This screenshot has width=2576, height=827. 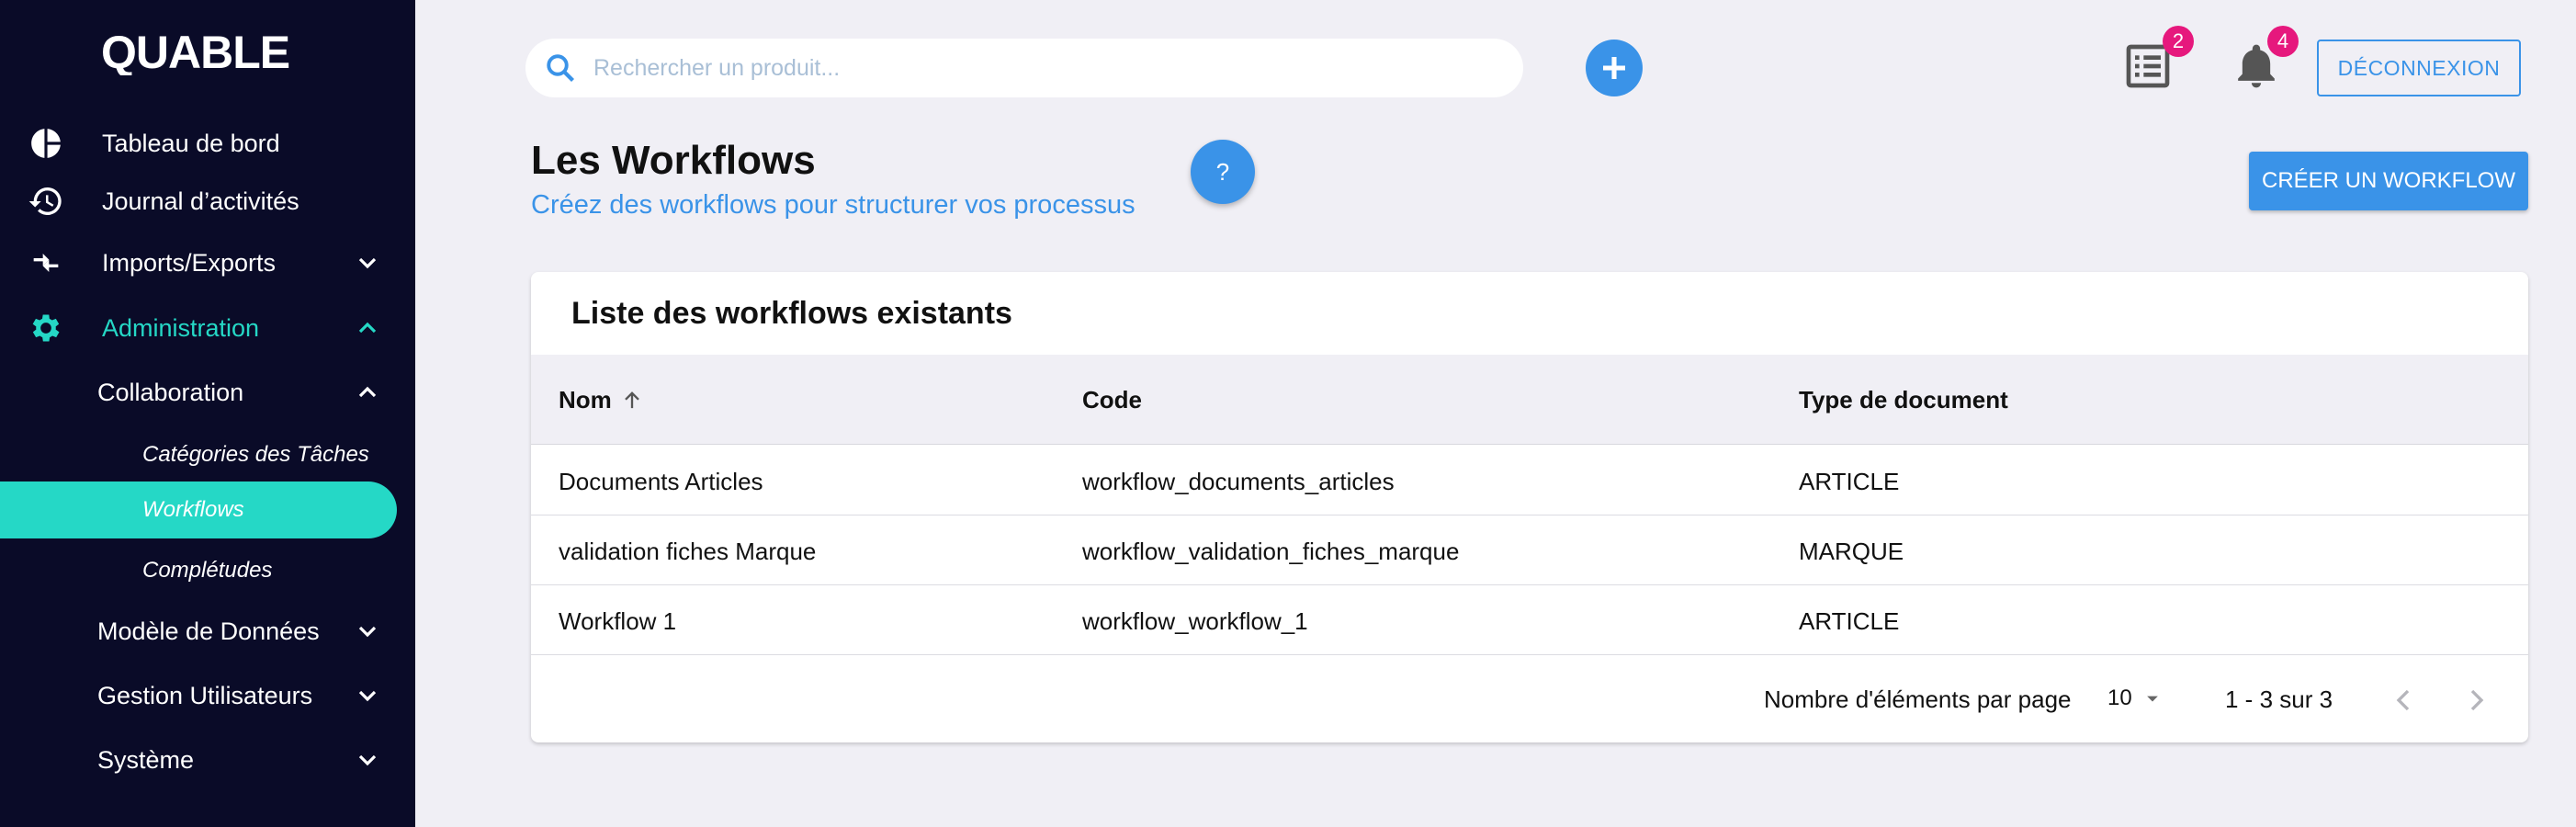 I want to click on sidebar-item-label: Collaboration, so click(x=170, y=392).